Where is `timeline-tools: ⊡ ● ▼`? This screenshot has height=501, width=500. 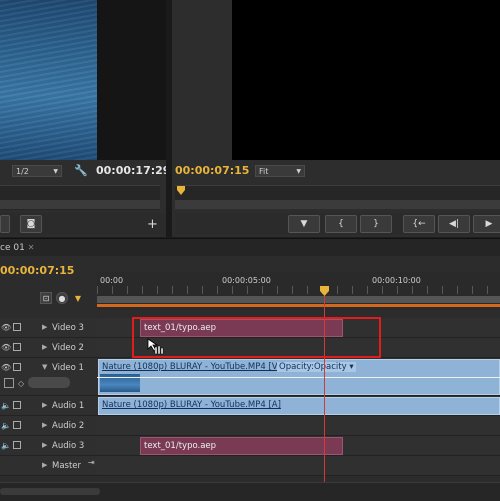
timeline-tools: ⊡ ● ▼ is located at coordinates (64, 298).